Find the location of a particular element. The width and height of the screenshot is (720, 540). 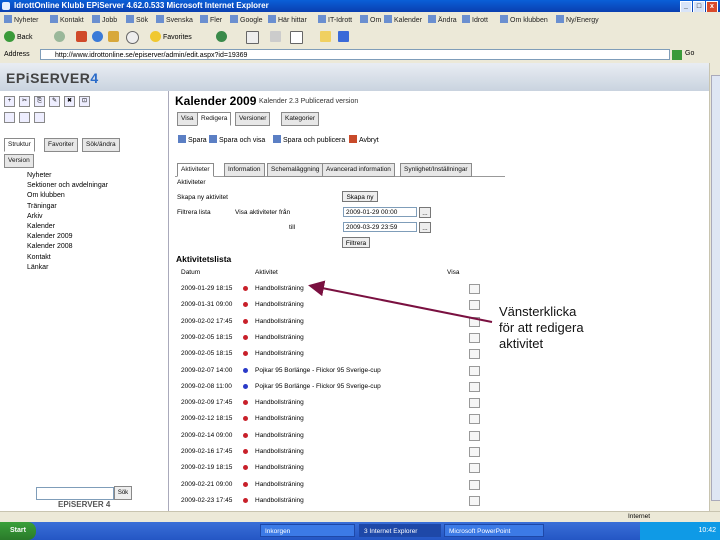

cancel-button: Avbryt is located at coordinates (364, 139).